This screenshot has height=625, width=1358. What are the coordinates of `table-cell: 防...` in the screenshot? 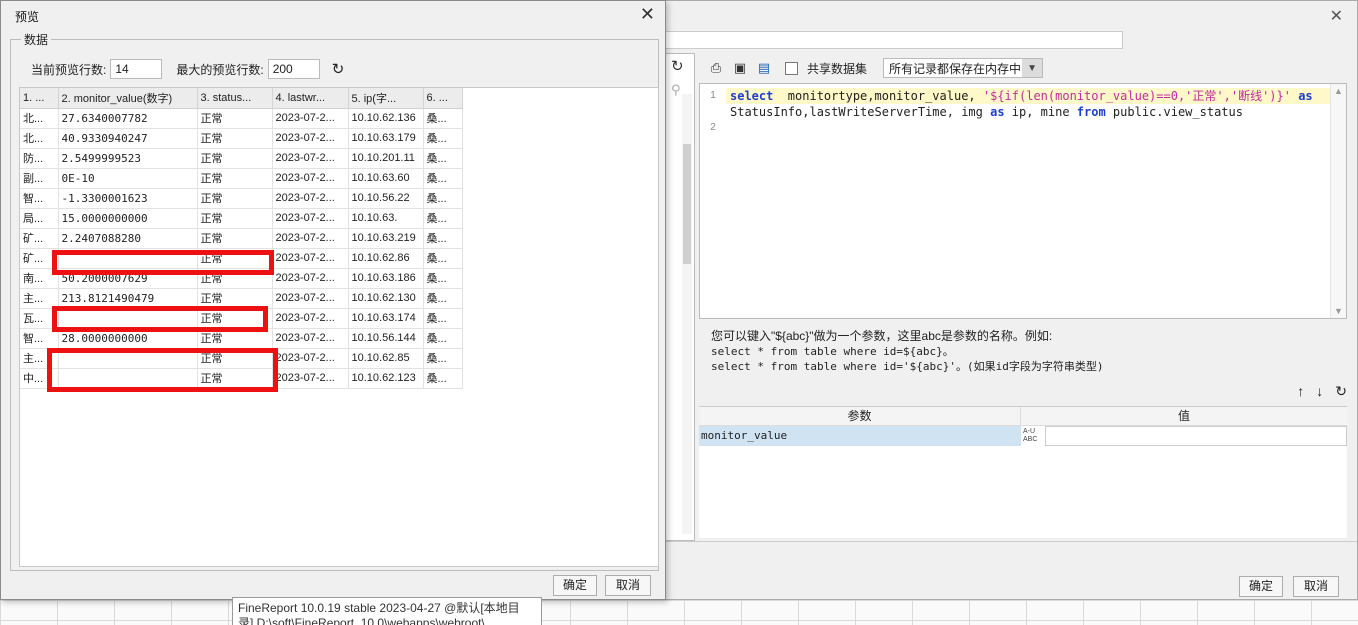 It's located at (39, 158).